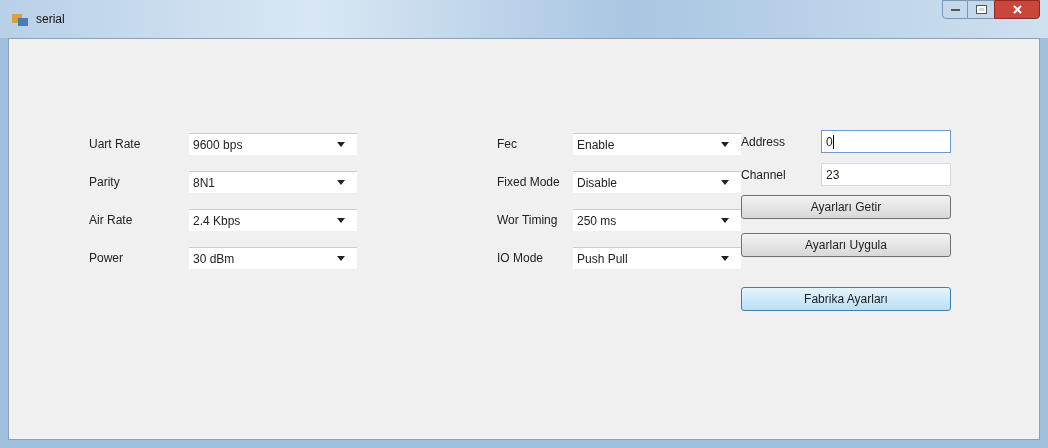 This screenshot has height=448, width=1048. I want to click on field-label: Uart Rate, so click(115, 144).